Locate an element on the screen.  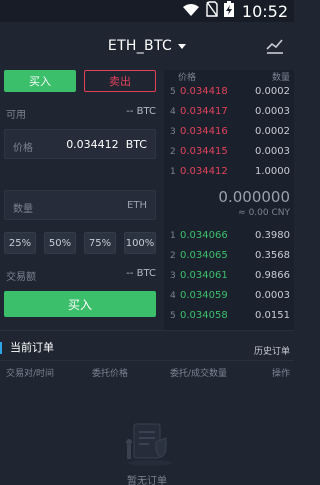
available-value: -- BTC is located at coordinates (141, 111).